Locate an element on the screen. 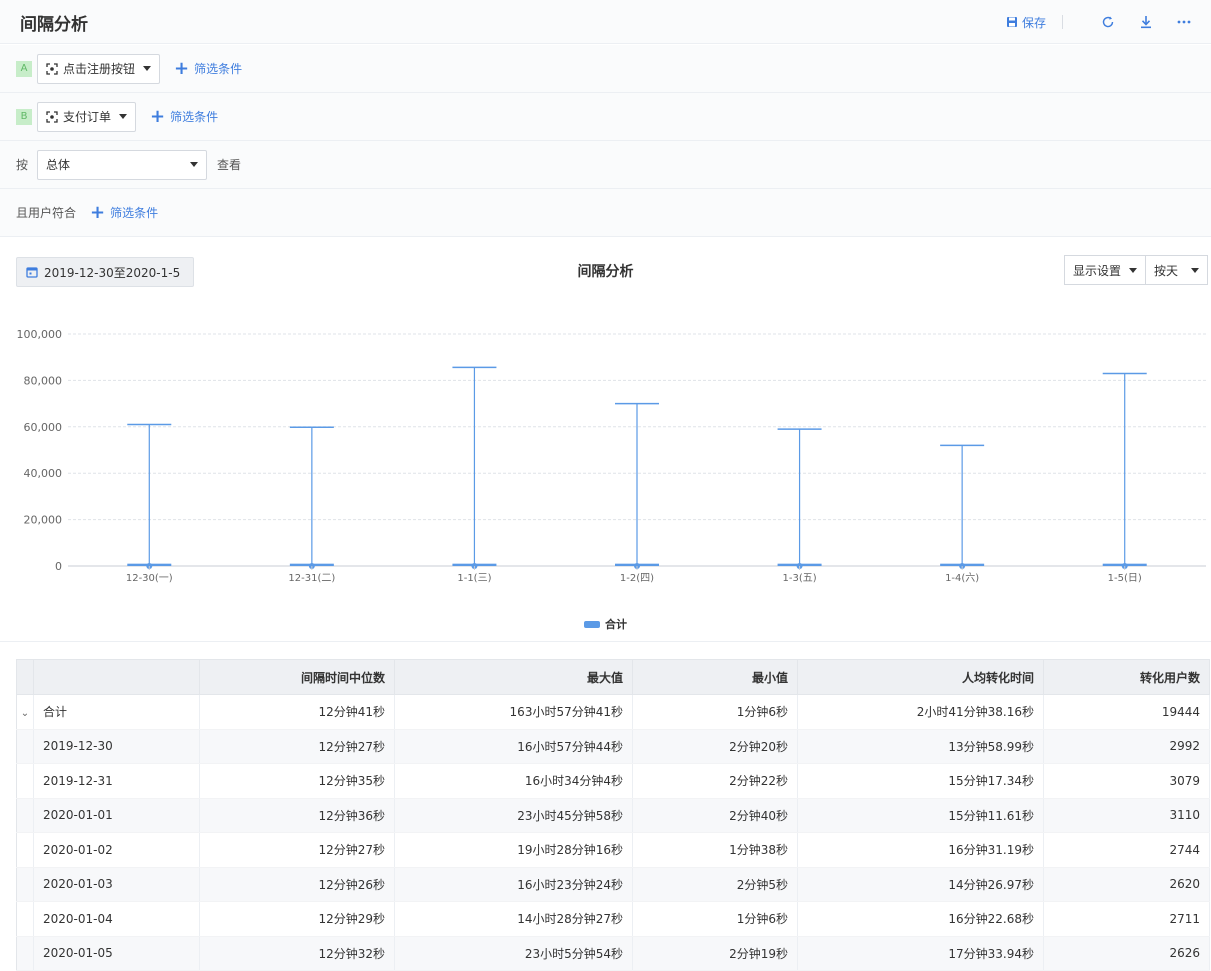  table-cell: 2020-01-02 is located at coordinates (116, 850).